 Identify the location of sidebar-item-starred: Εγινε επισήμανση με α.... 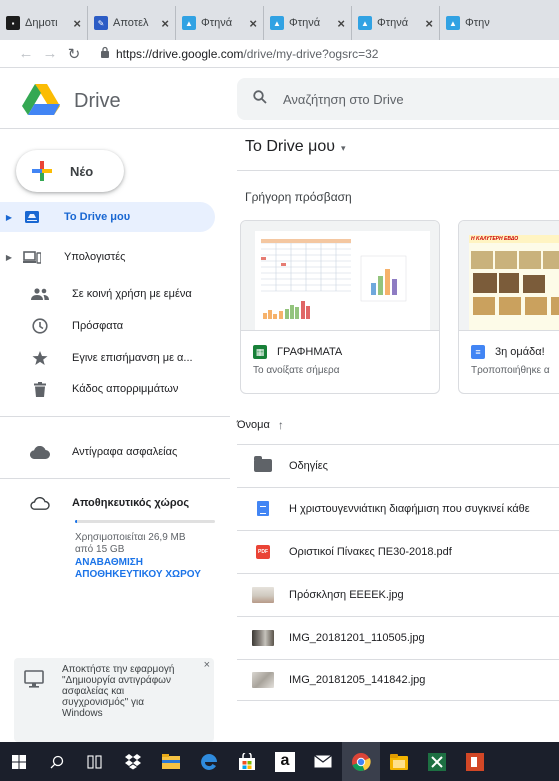
(107, 358).